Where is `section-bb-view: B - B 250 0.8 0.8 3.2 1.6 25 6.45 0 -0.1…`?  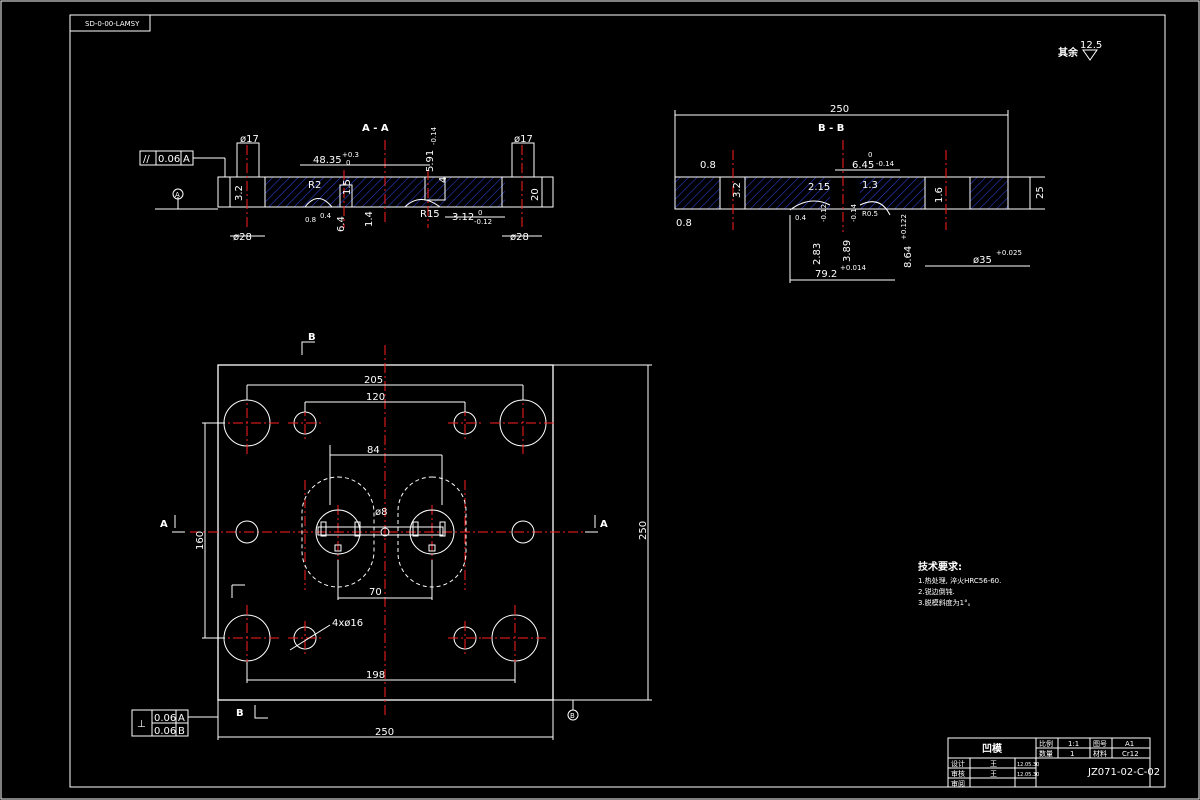
section-bb-view: B - B 250 0.8 0.8 3.2 1.6 25 6.45 0 -0.1… is located at coordinates (860, 193).